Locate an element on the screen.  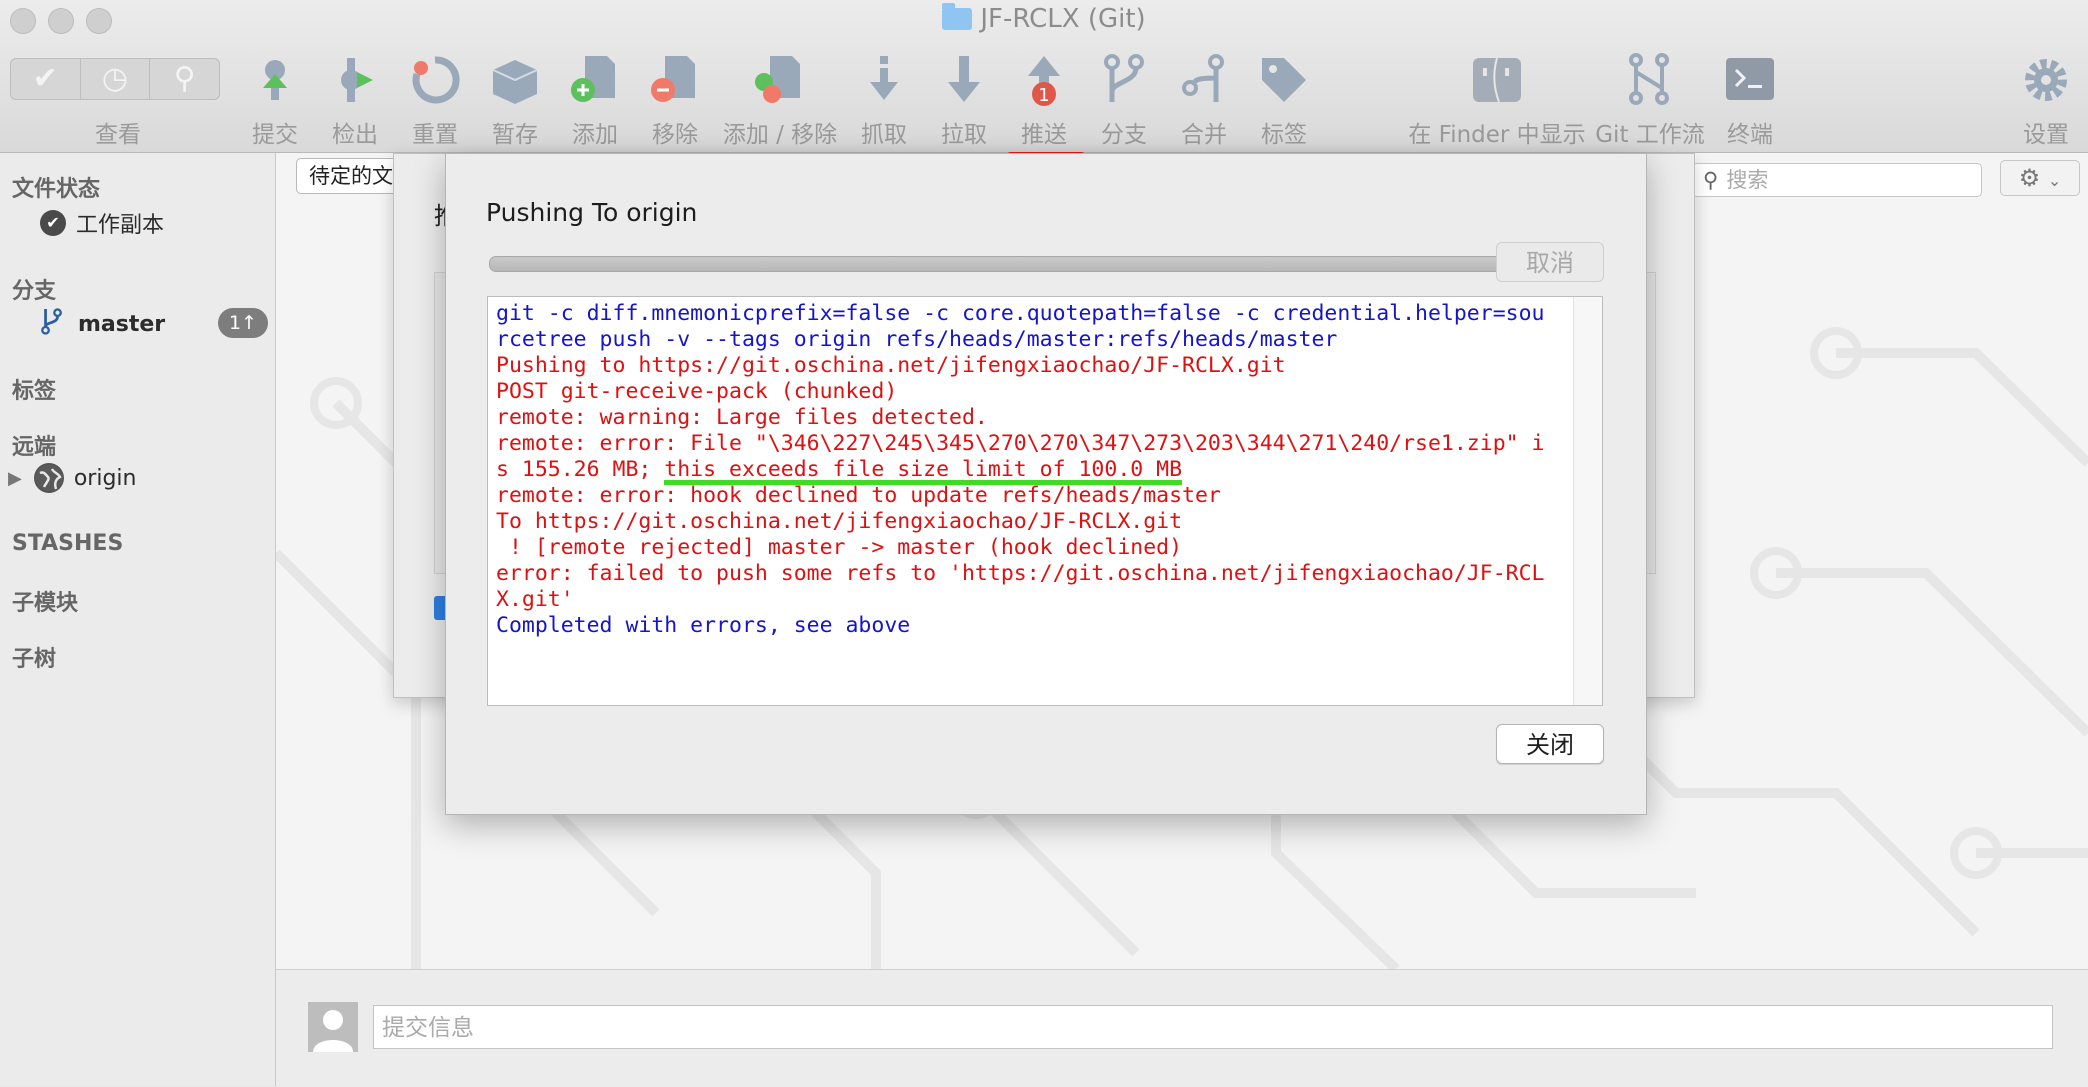
progress-bar is located at coordinates (1008, 264).